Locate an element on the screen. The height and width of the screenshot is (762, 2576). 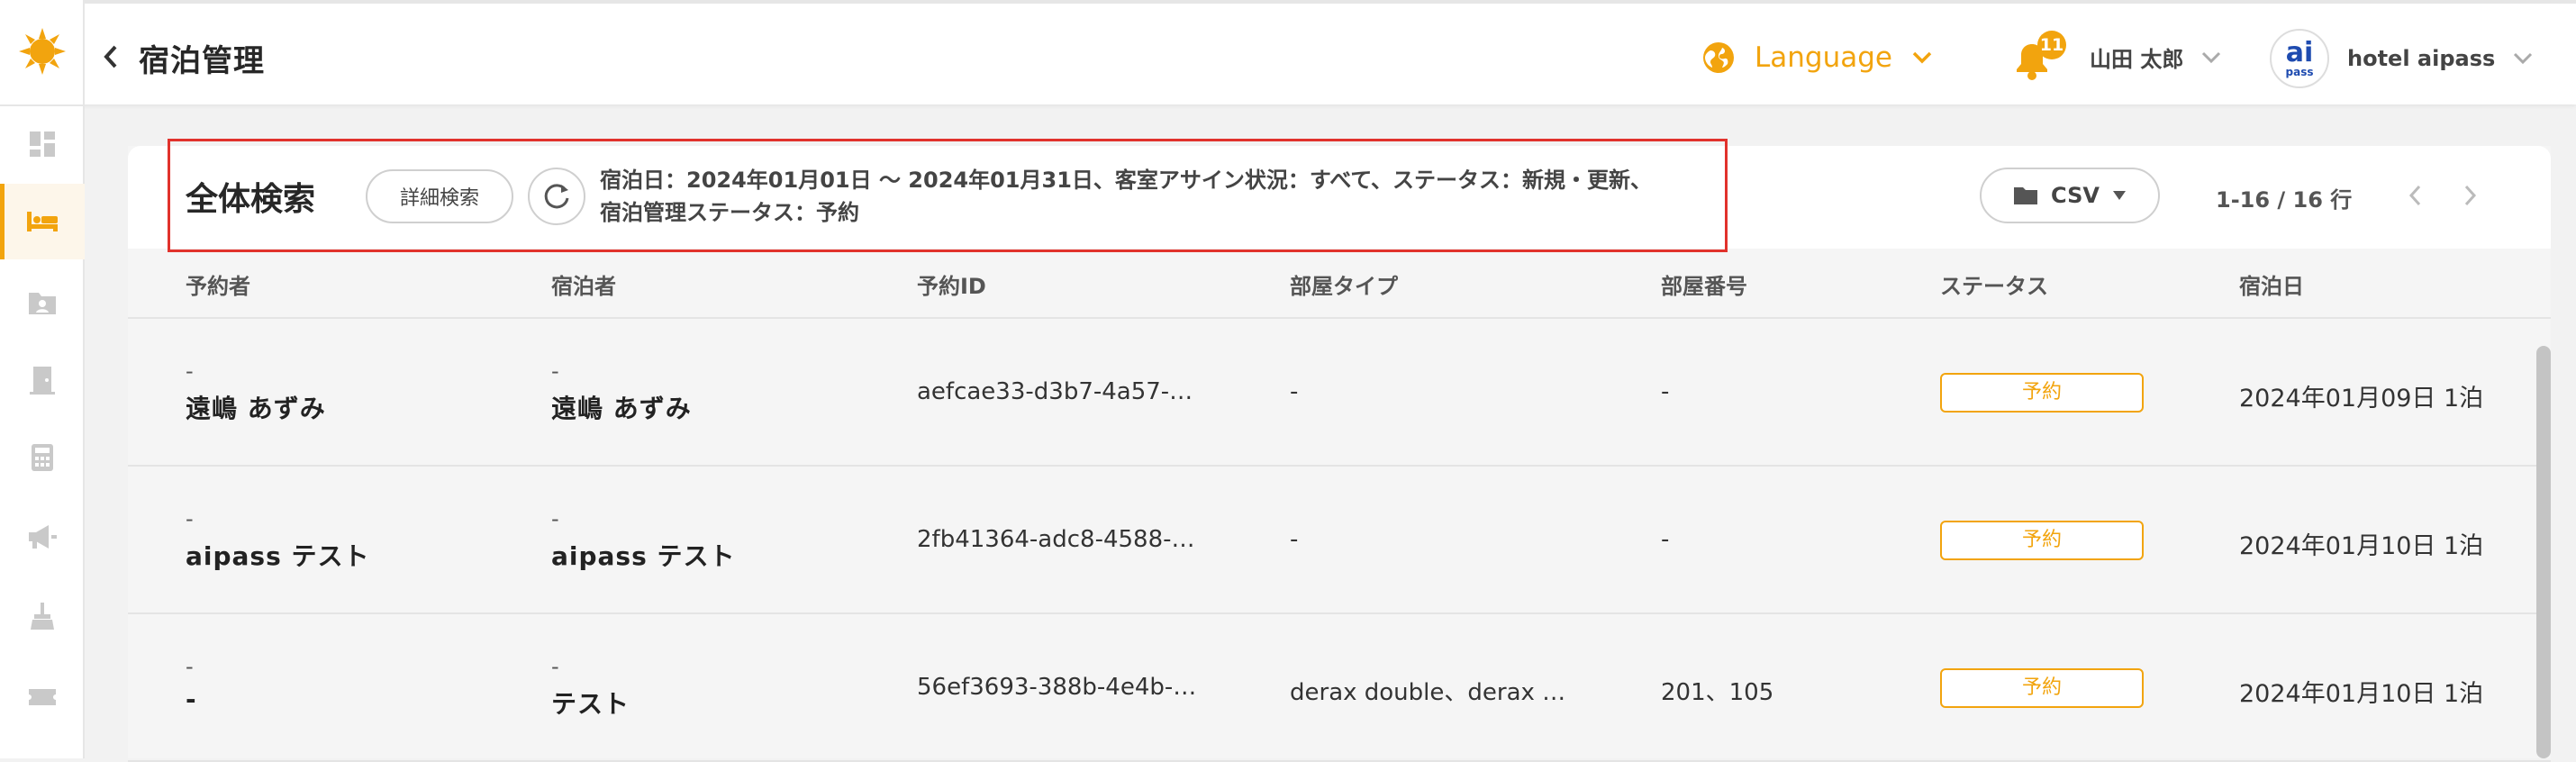
previous-page-icon is located at coordinates (2416, 195).